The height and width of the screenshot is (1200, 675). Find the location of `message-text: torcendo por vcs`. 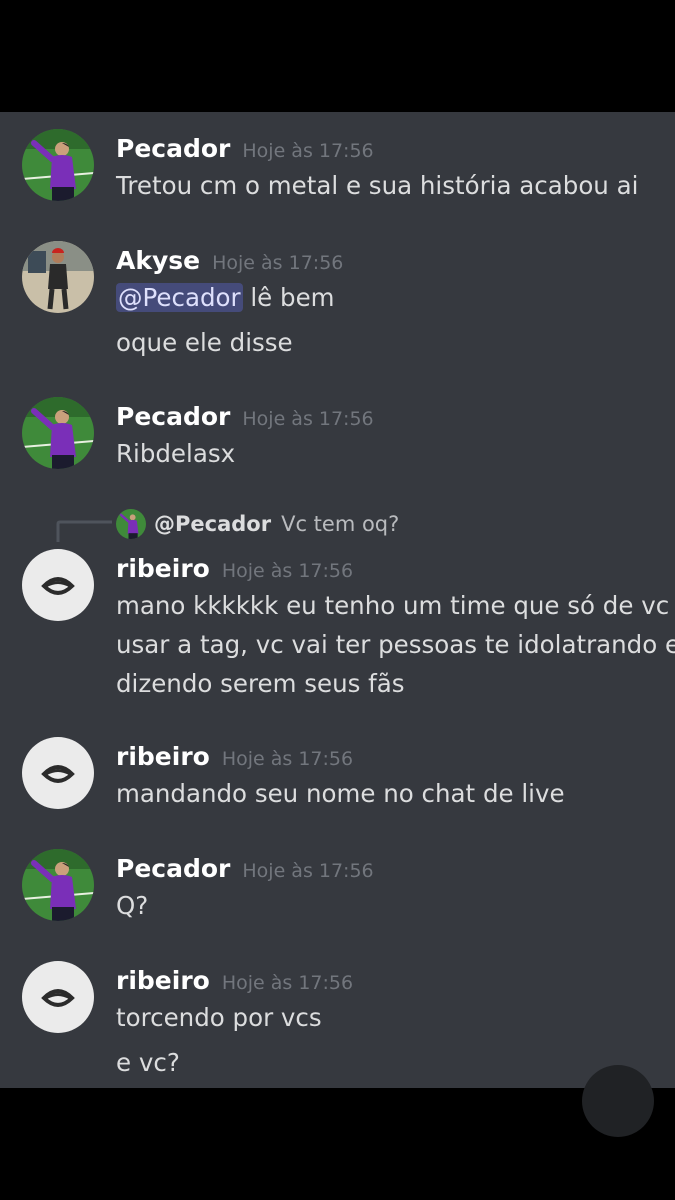

message-text: torcendo por vcs is located at coordinates (219, 1017).